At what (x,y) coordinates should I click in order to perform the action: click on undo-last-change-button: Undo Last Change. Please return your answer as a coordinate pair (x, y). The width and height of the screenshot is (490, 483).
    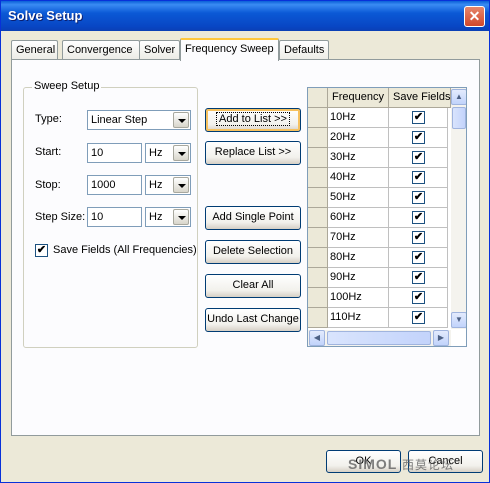
    Looking at the image, I should click on (253, 320).